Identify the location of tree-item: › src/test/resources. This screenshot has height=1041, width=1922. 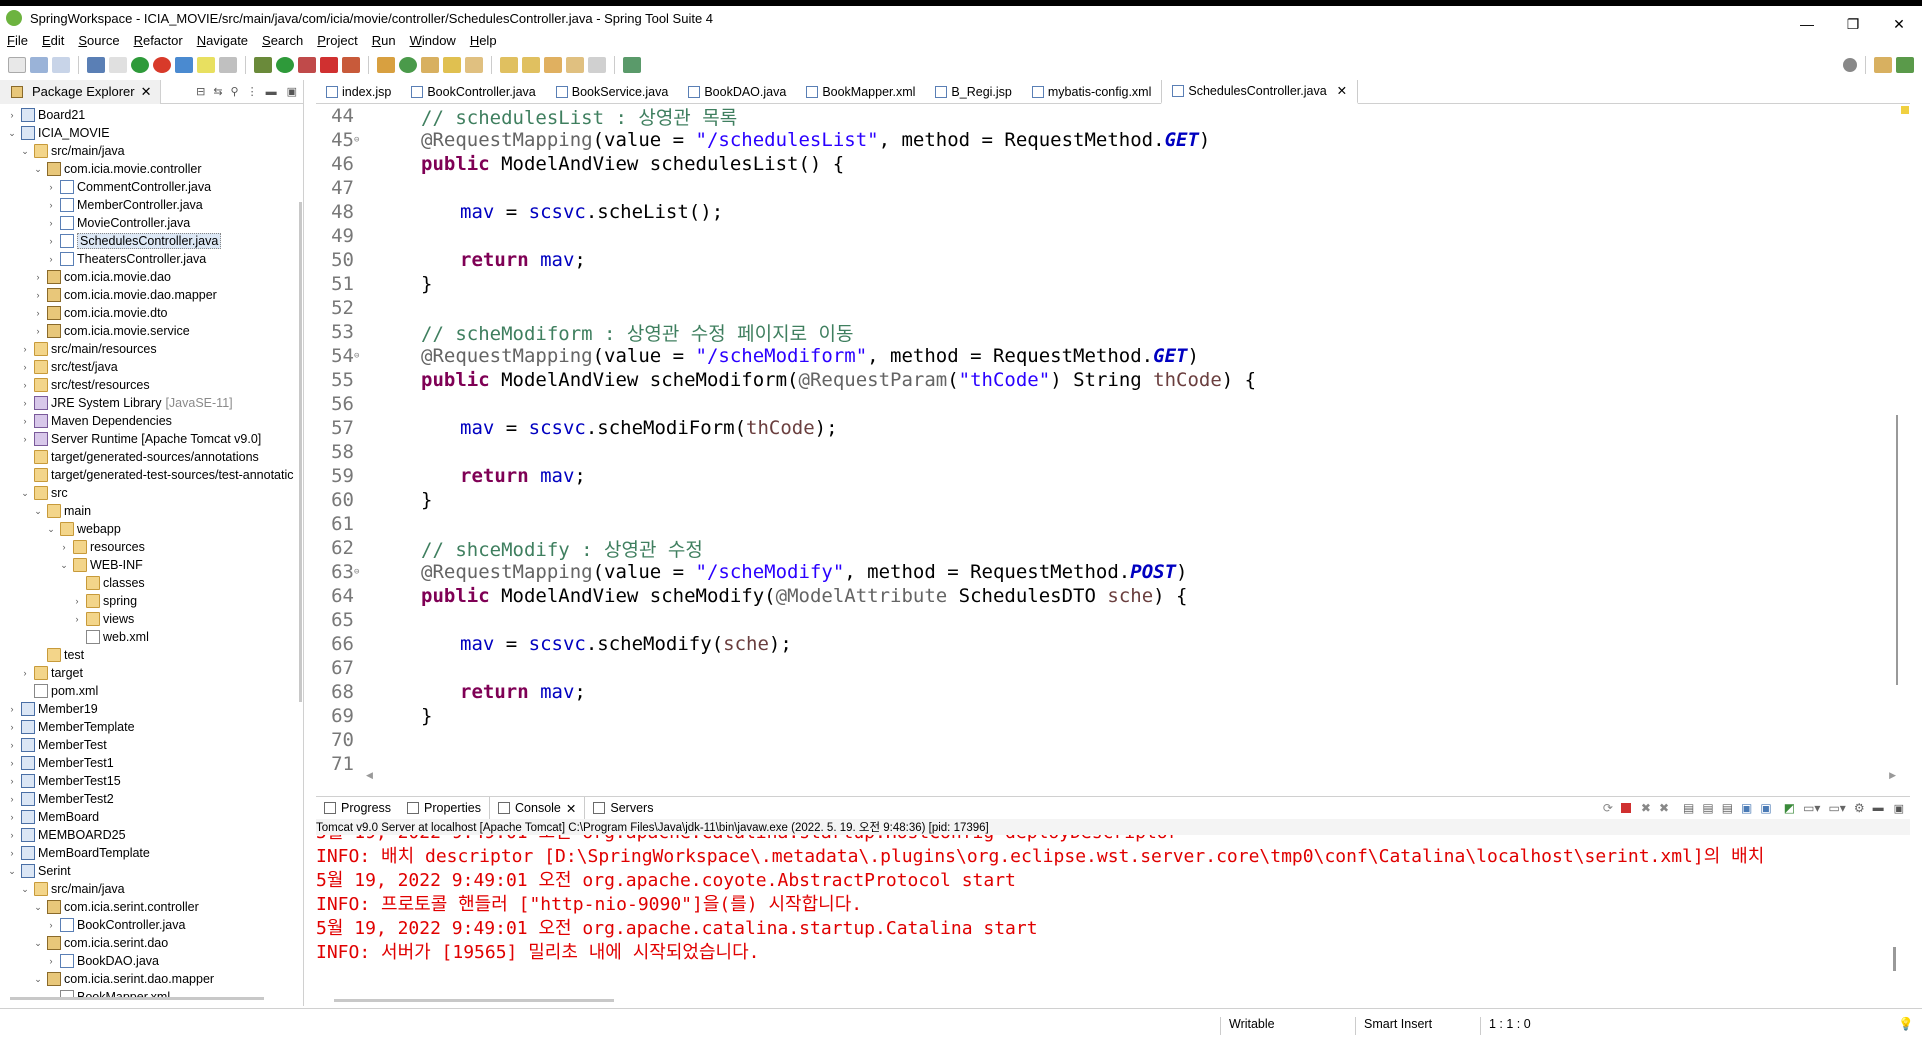
(151, 385).